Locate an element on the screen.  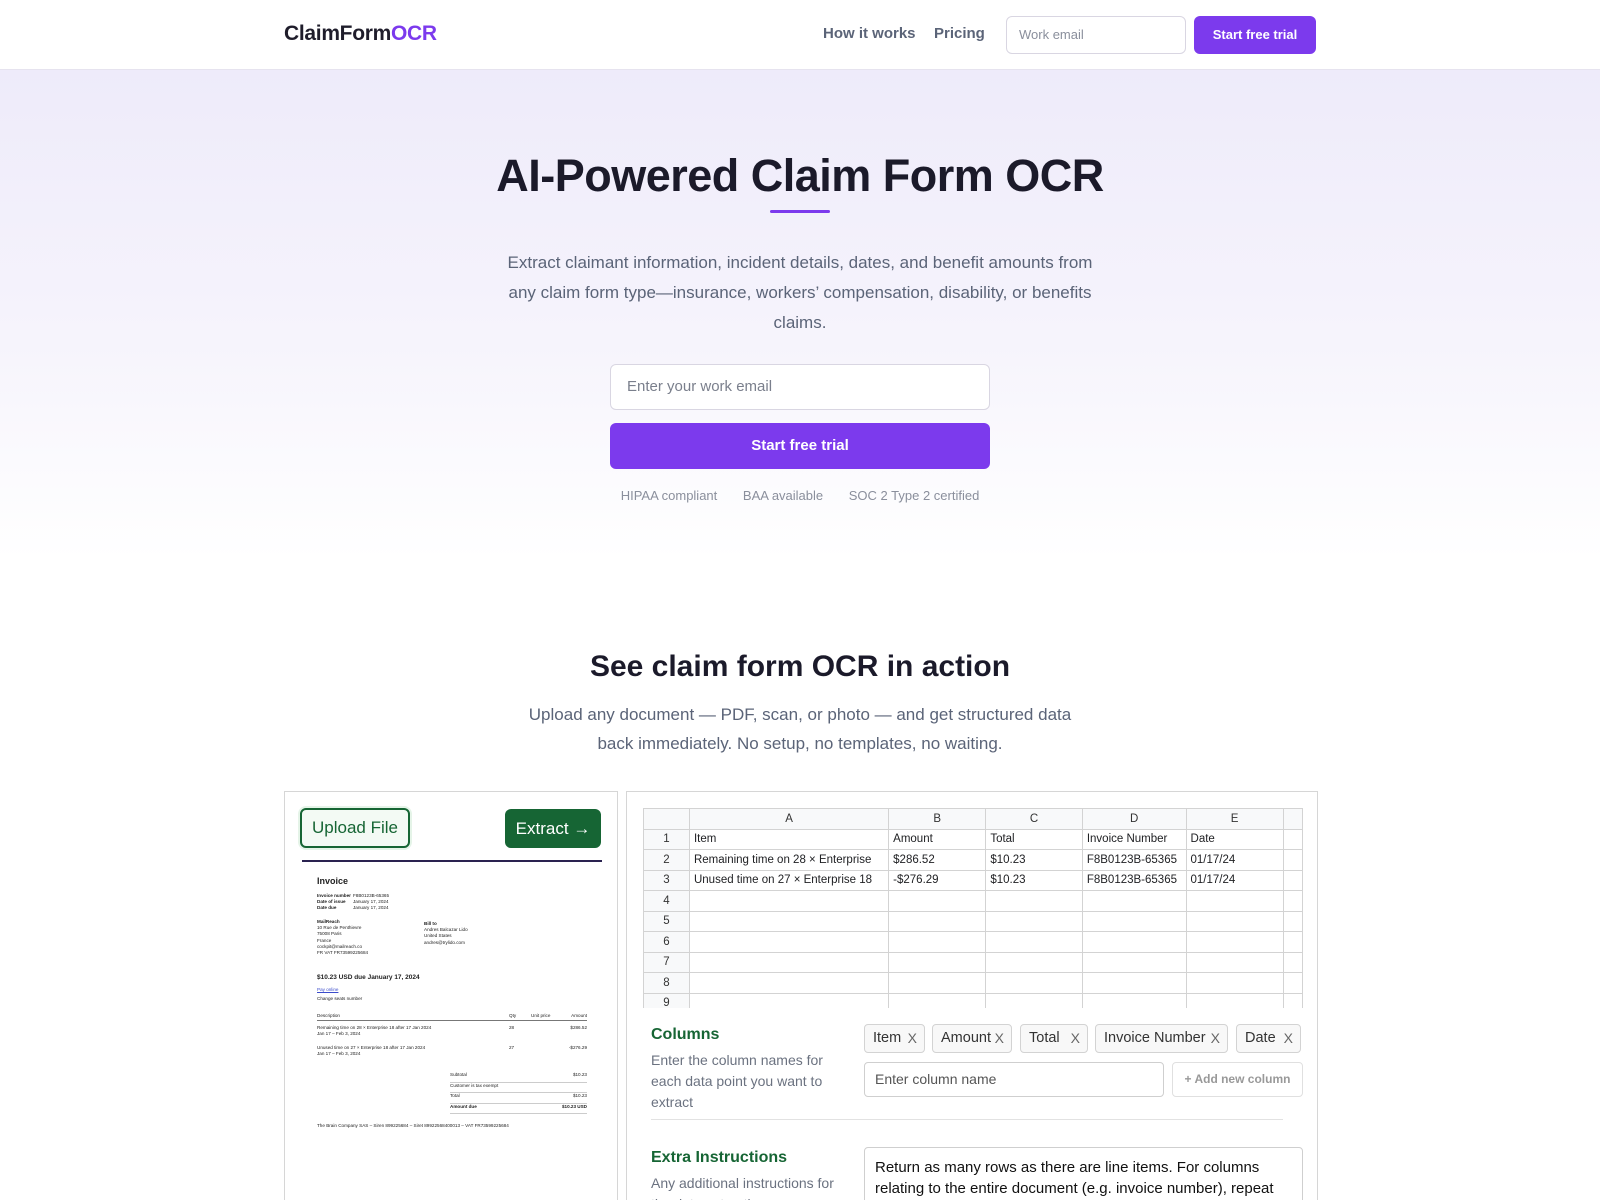
nav-link-how-it-works: How it works is located at coordinates (869, 33).